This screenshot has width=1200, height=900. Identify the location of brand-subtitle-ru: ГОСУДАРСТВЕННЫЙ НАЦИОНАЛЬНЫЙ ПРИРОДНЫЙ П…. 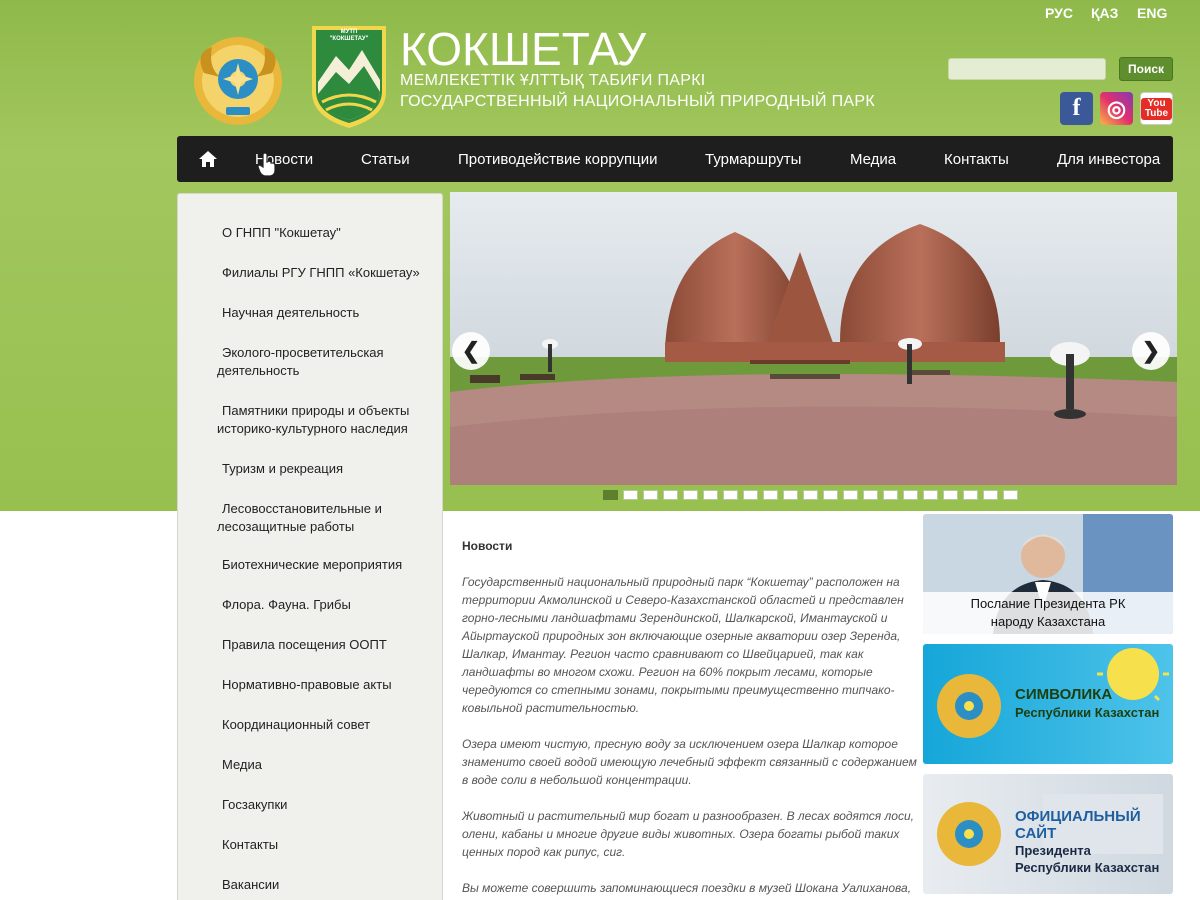
(637, 101).